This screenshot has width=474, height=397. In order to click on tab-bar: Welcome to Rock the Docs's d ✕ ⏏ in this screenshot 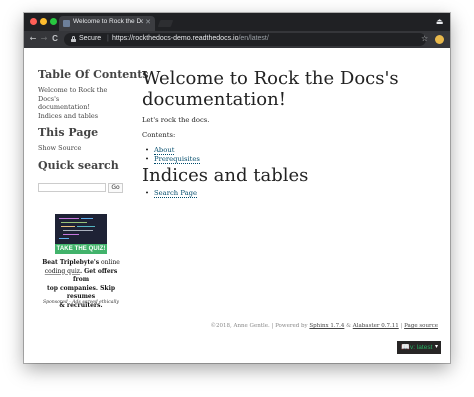, I will do `click(237, 22)`.